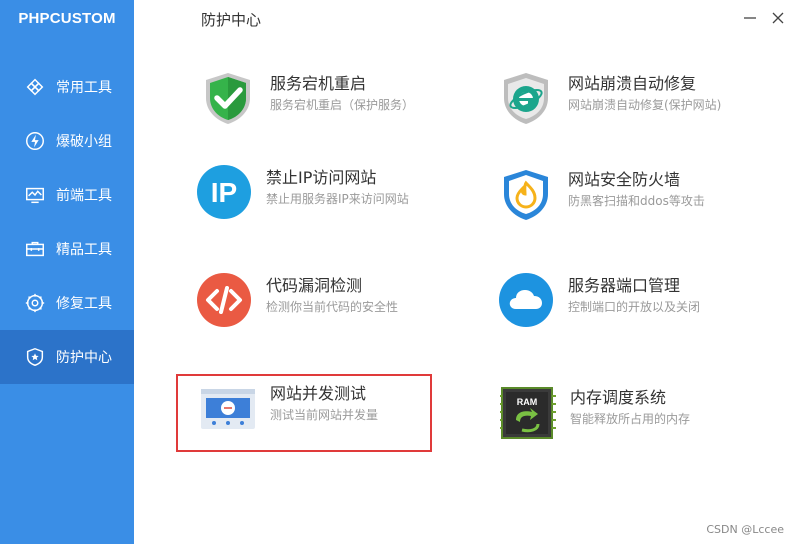  Describe the element at coordinates (314, 285) in the screenshot. I see `tile-title: 代码漏洞检测` at that location.